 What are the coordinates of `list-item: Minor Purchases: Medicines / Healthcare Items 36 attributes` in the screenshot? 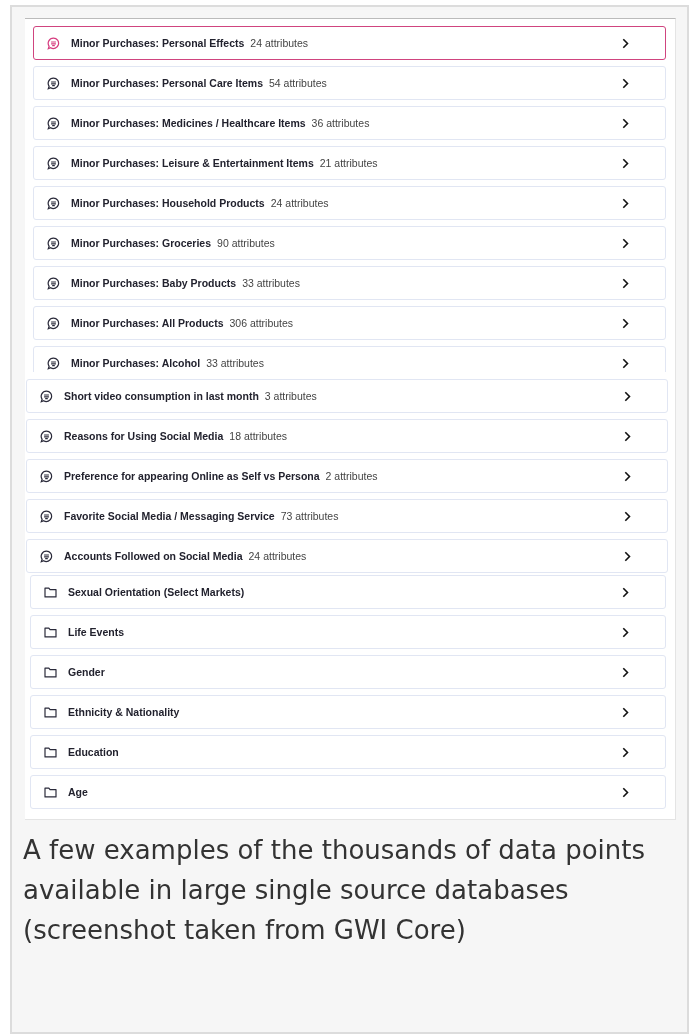 It's located at (349, 123).